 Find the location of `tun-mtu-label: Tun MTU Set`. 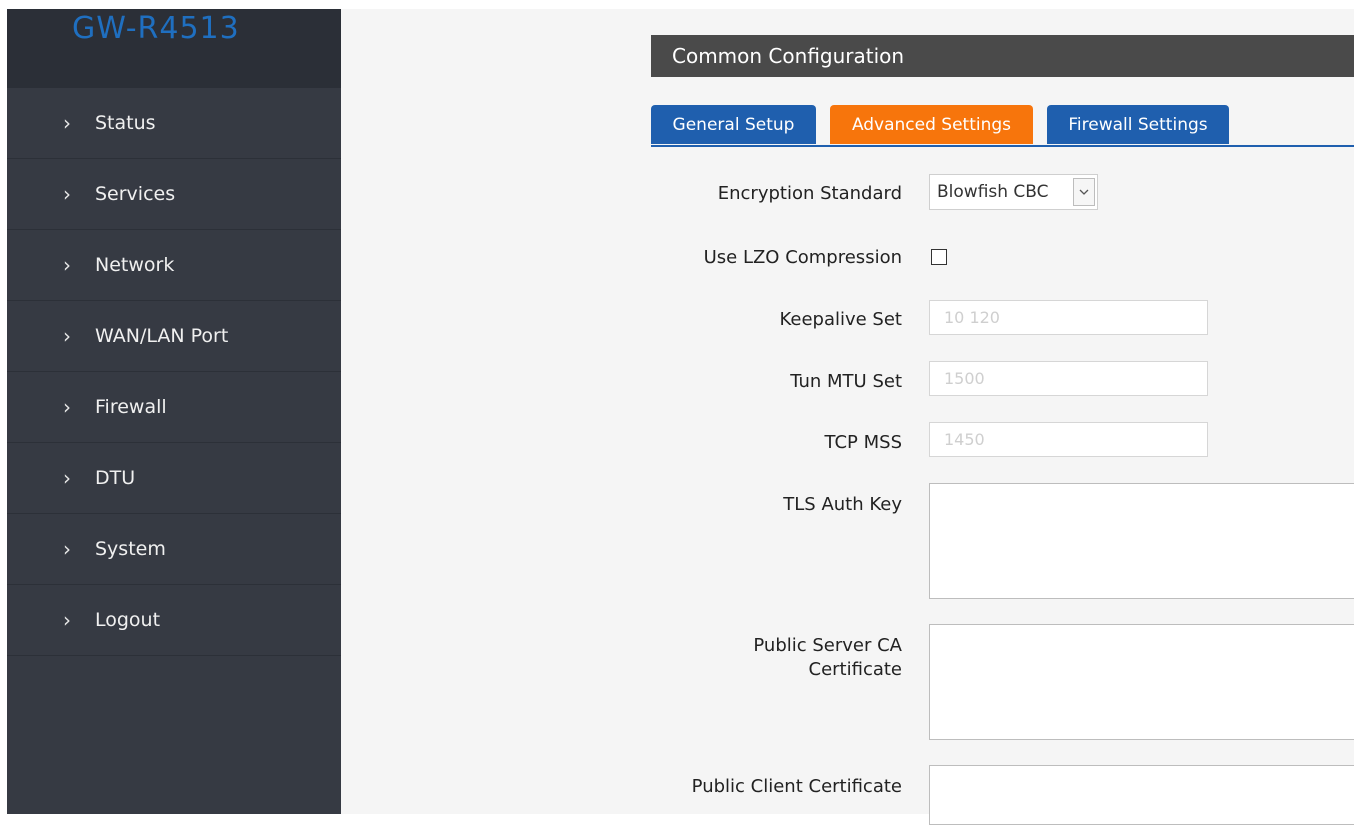

tun-mtu-label: Tun MTU Set is located at coordinates (846, 381).